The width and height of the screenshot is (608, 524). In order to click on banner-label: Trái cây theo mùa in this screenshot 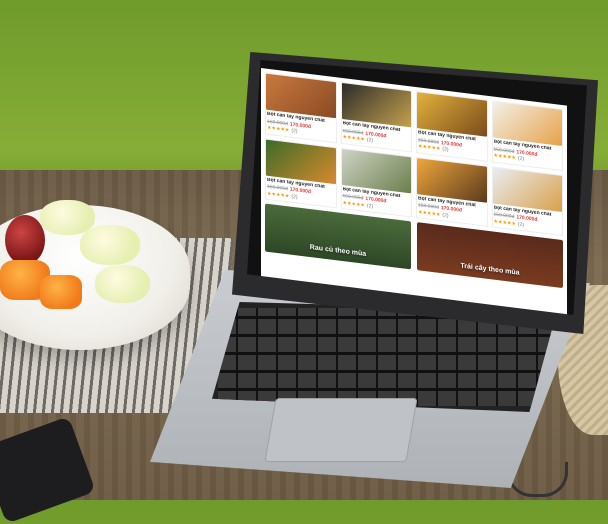, I will do `click(490, 269)`.